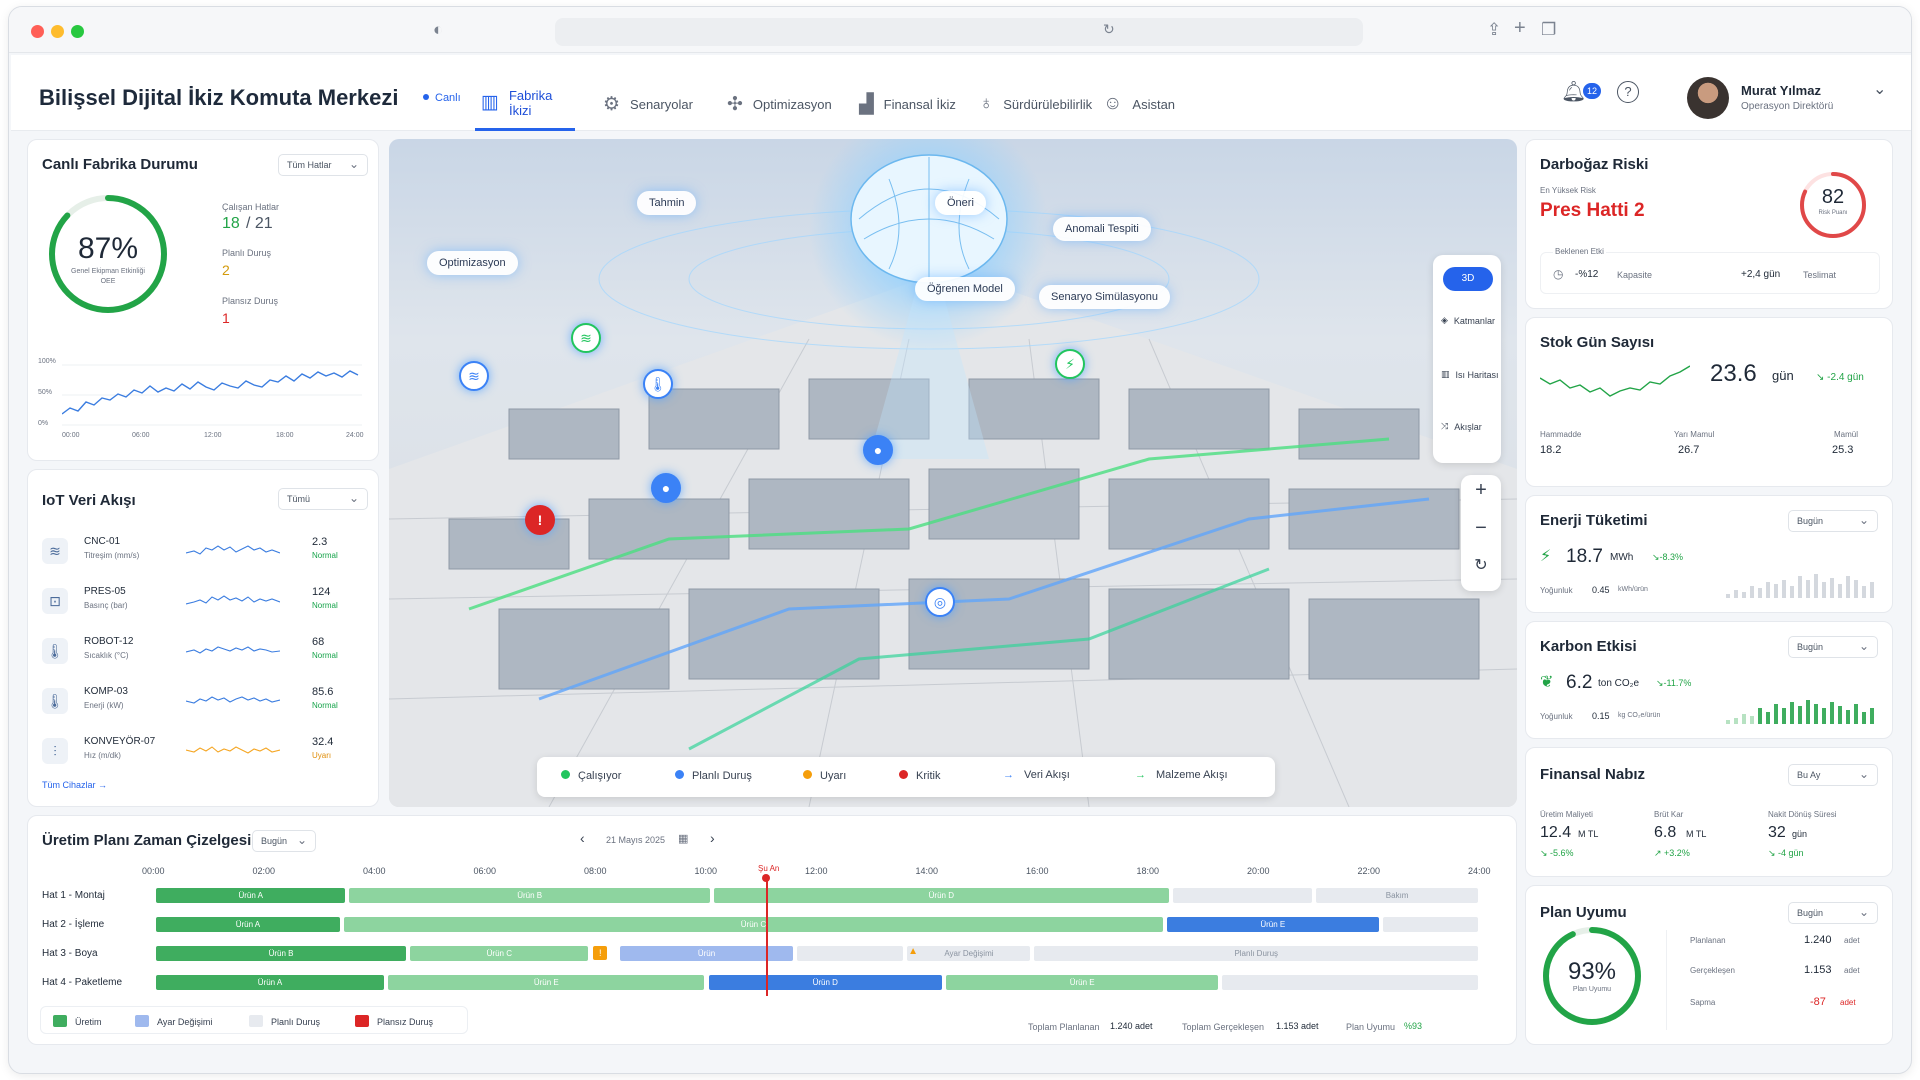 This screenshot has height=1080, width=1920. Describe the element at coordinates (600, 953) in the screenshot. I see `warning-icon: !` at that location.